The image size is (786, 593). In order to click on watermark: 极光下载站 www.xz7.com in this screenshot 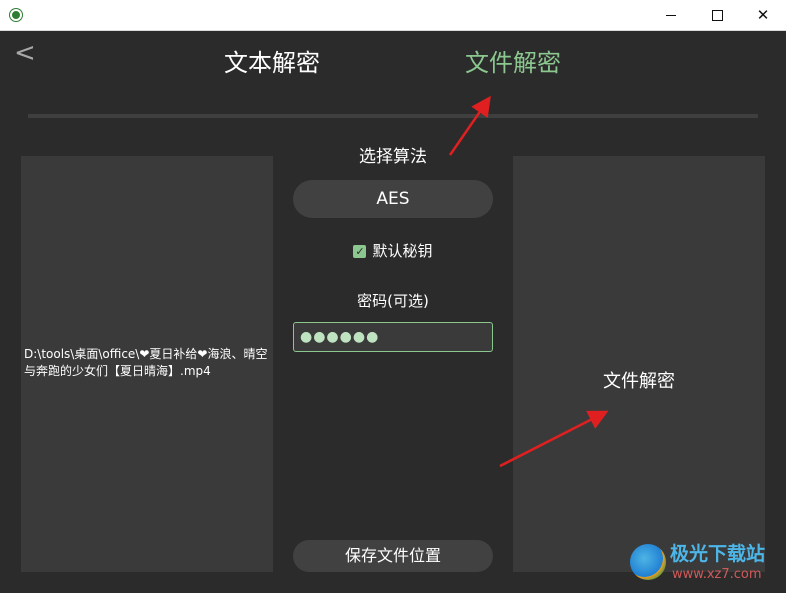, I will do `click(705, 564)`.